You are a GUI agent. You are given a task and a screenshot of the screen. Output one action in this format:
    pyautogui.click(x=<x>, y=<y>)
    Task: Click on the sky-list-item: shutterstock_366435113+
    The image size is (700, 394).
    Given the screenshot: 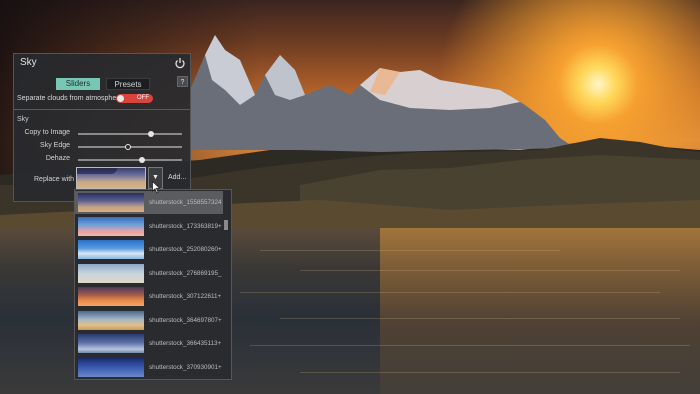 What is the action you would take?
    pyautogui.click(x=149, y=343)
    